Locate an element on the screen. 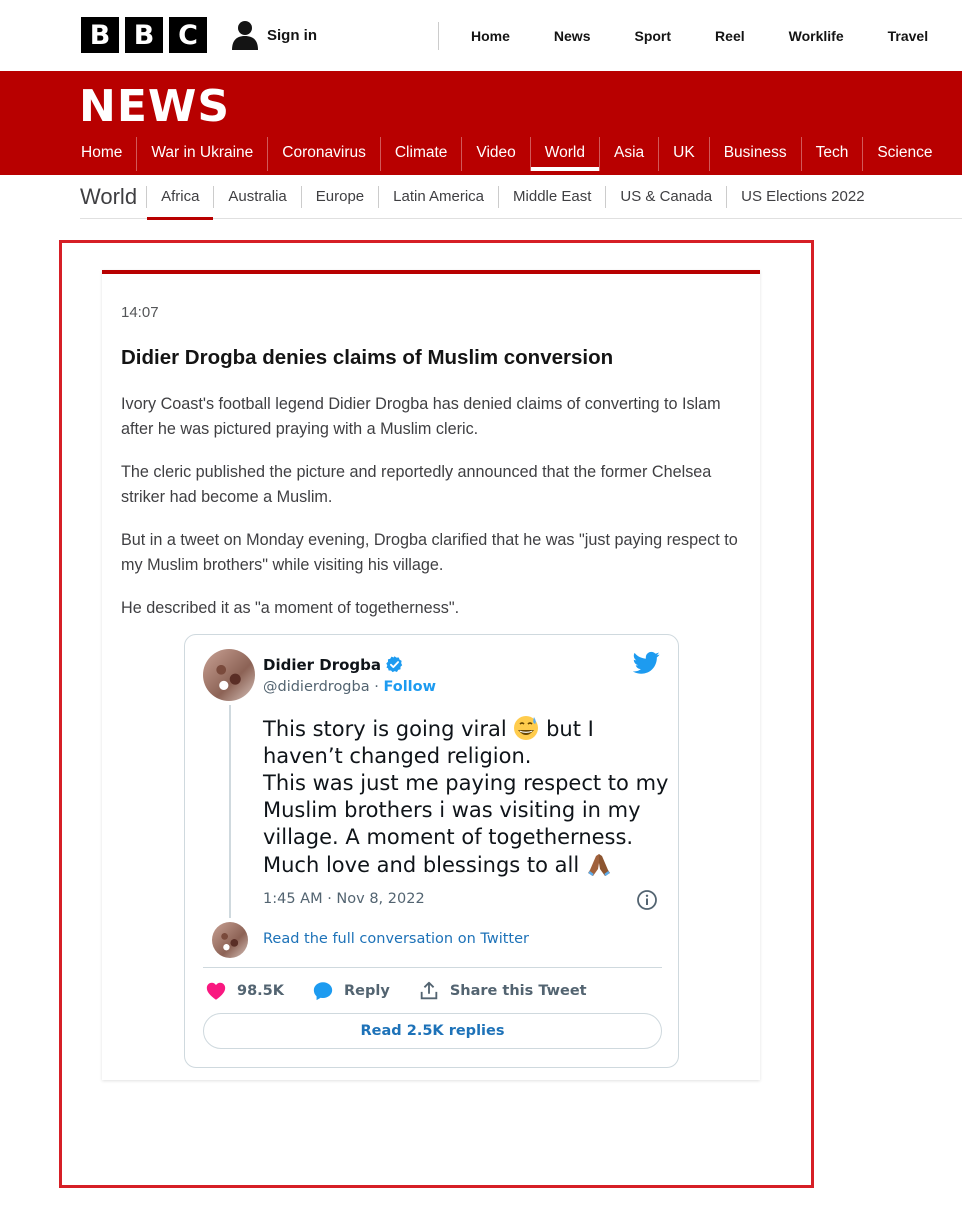 This screenshot has width=962, height=1216. tweet-actions: 98.5K Reply Share this Tweet is located at coordinates (396, 991).